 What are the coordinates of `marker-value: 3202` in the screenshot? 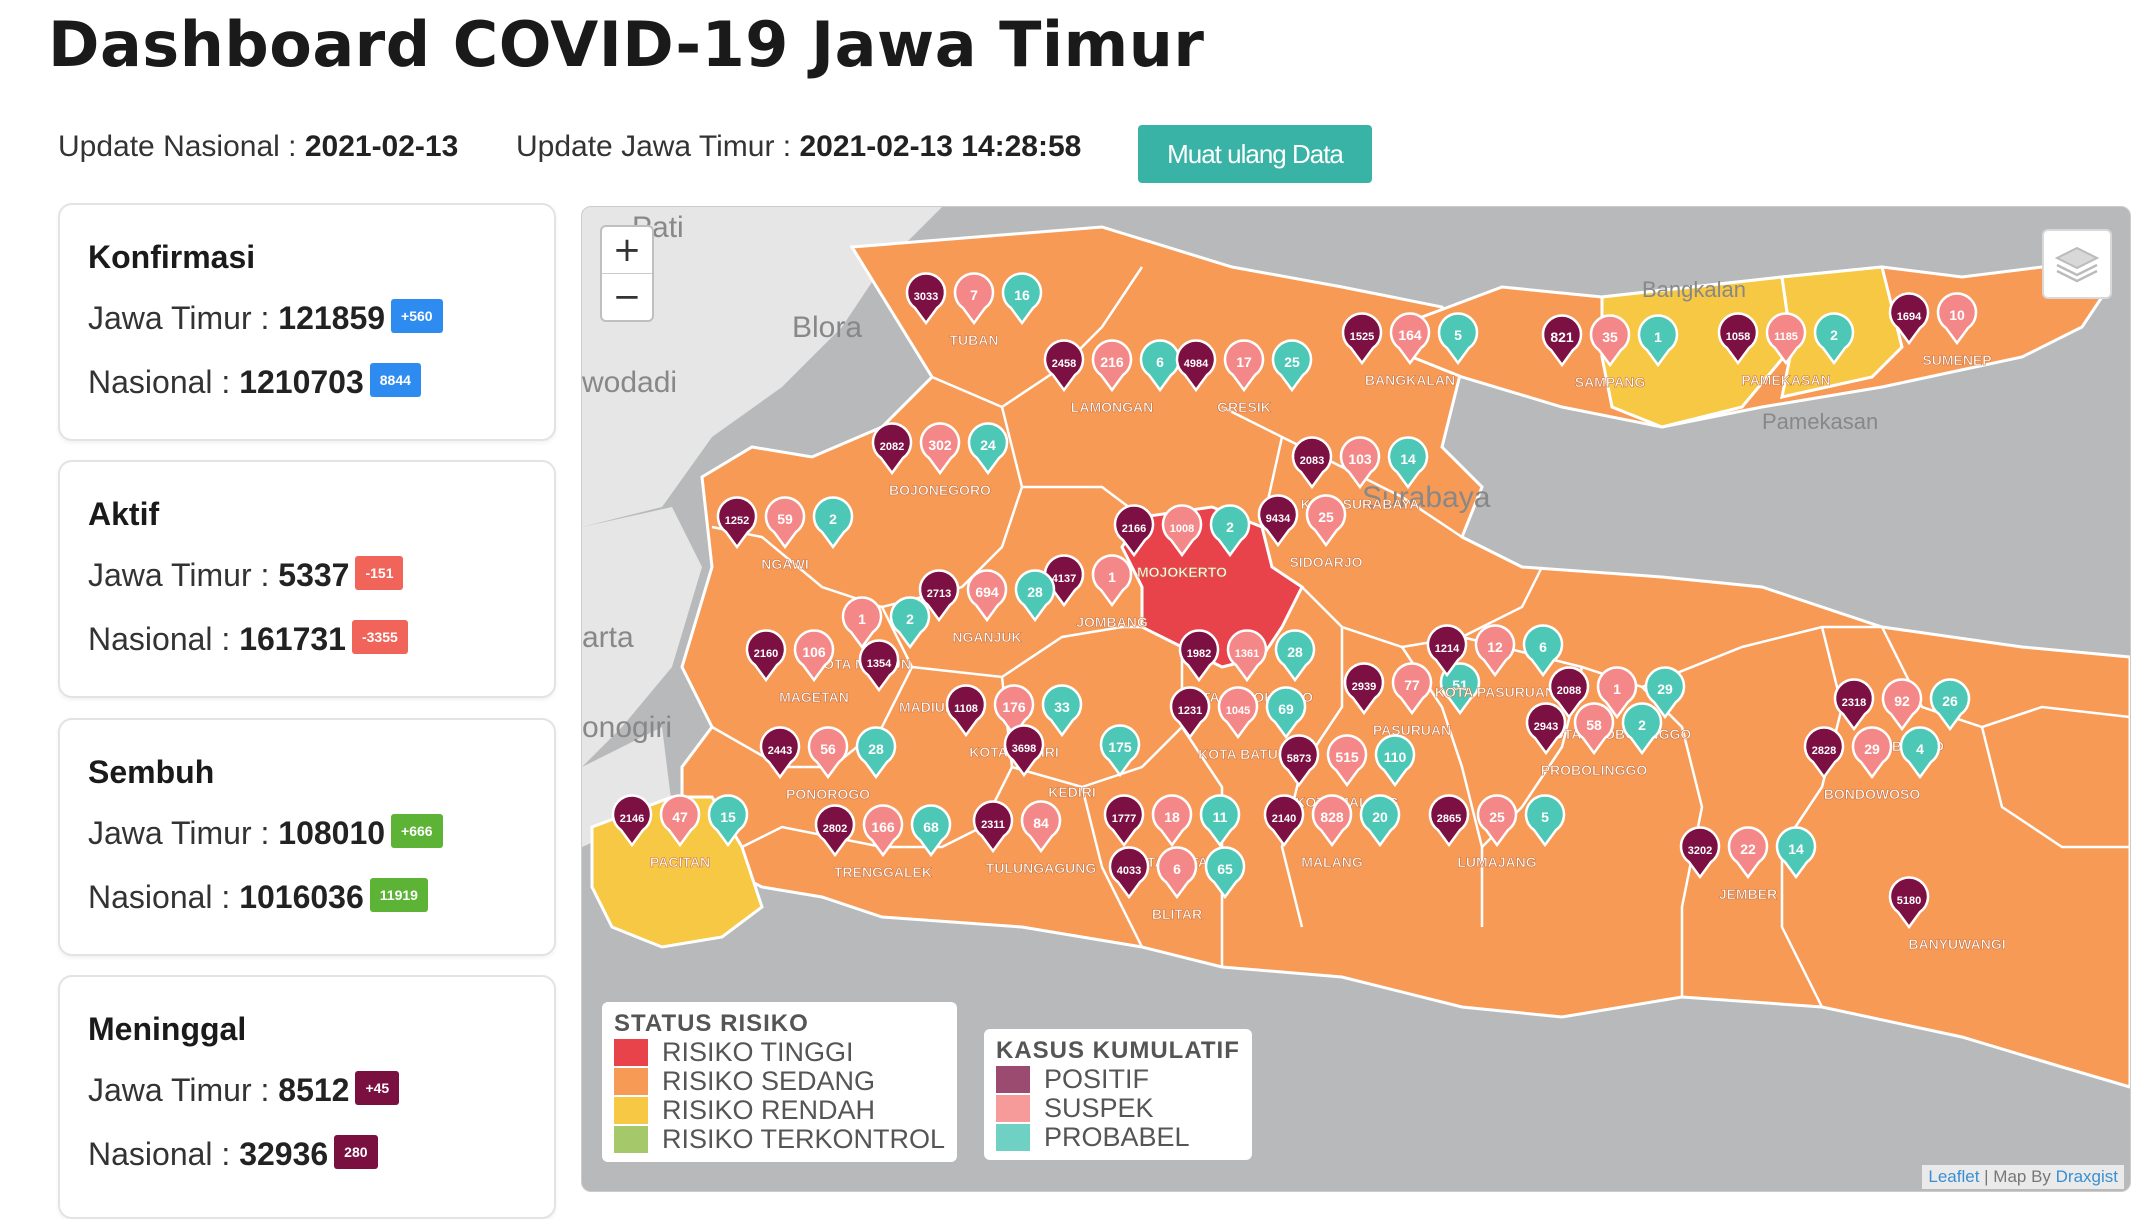 It's located at (1700, 851).